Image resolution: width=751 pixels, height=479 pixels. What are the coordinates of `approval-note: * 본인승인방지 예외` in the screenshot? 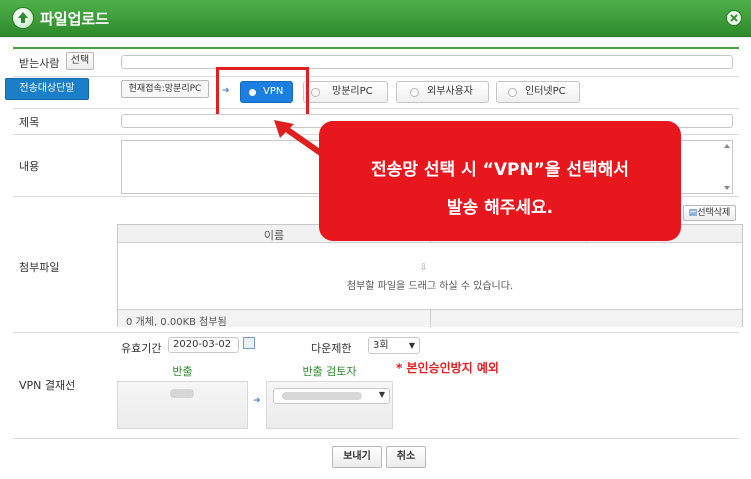 It's located at (447, 368).